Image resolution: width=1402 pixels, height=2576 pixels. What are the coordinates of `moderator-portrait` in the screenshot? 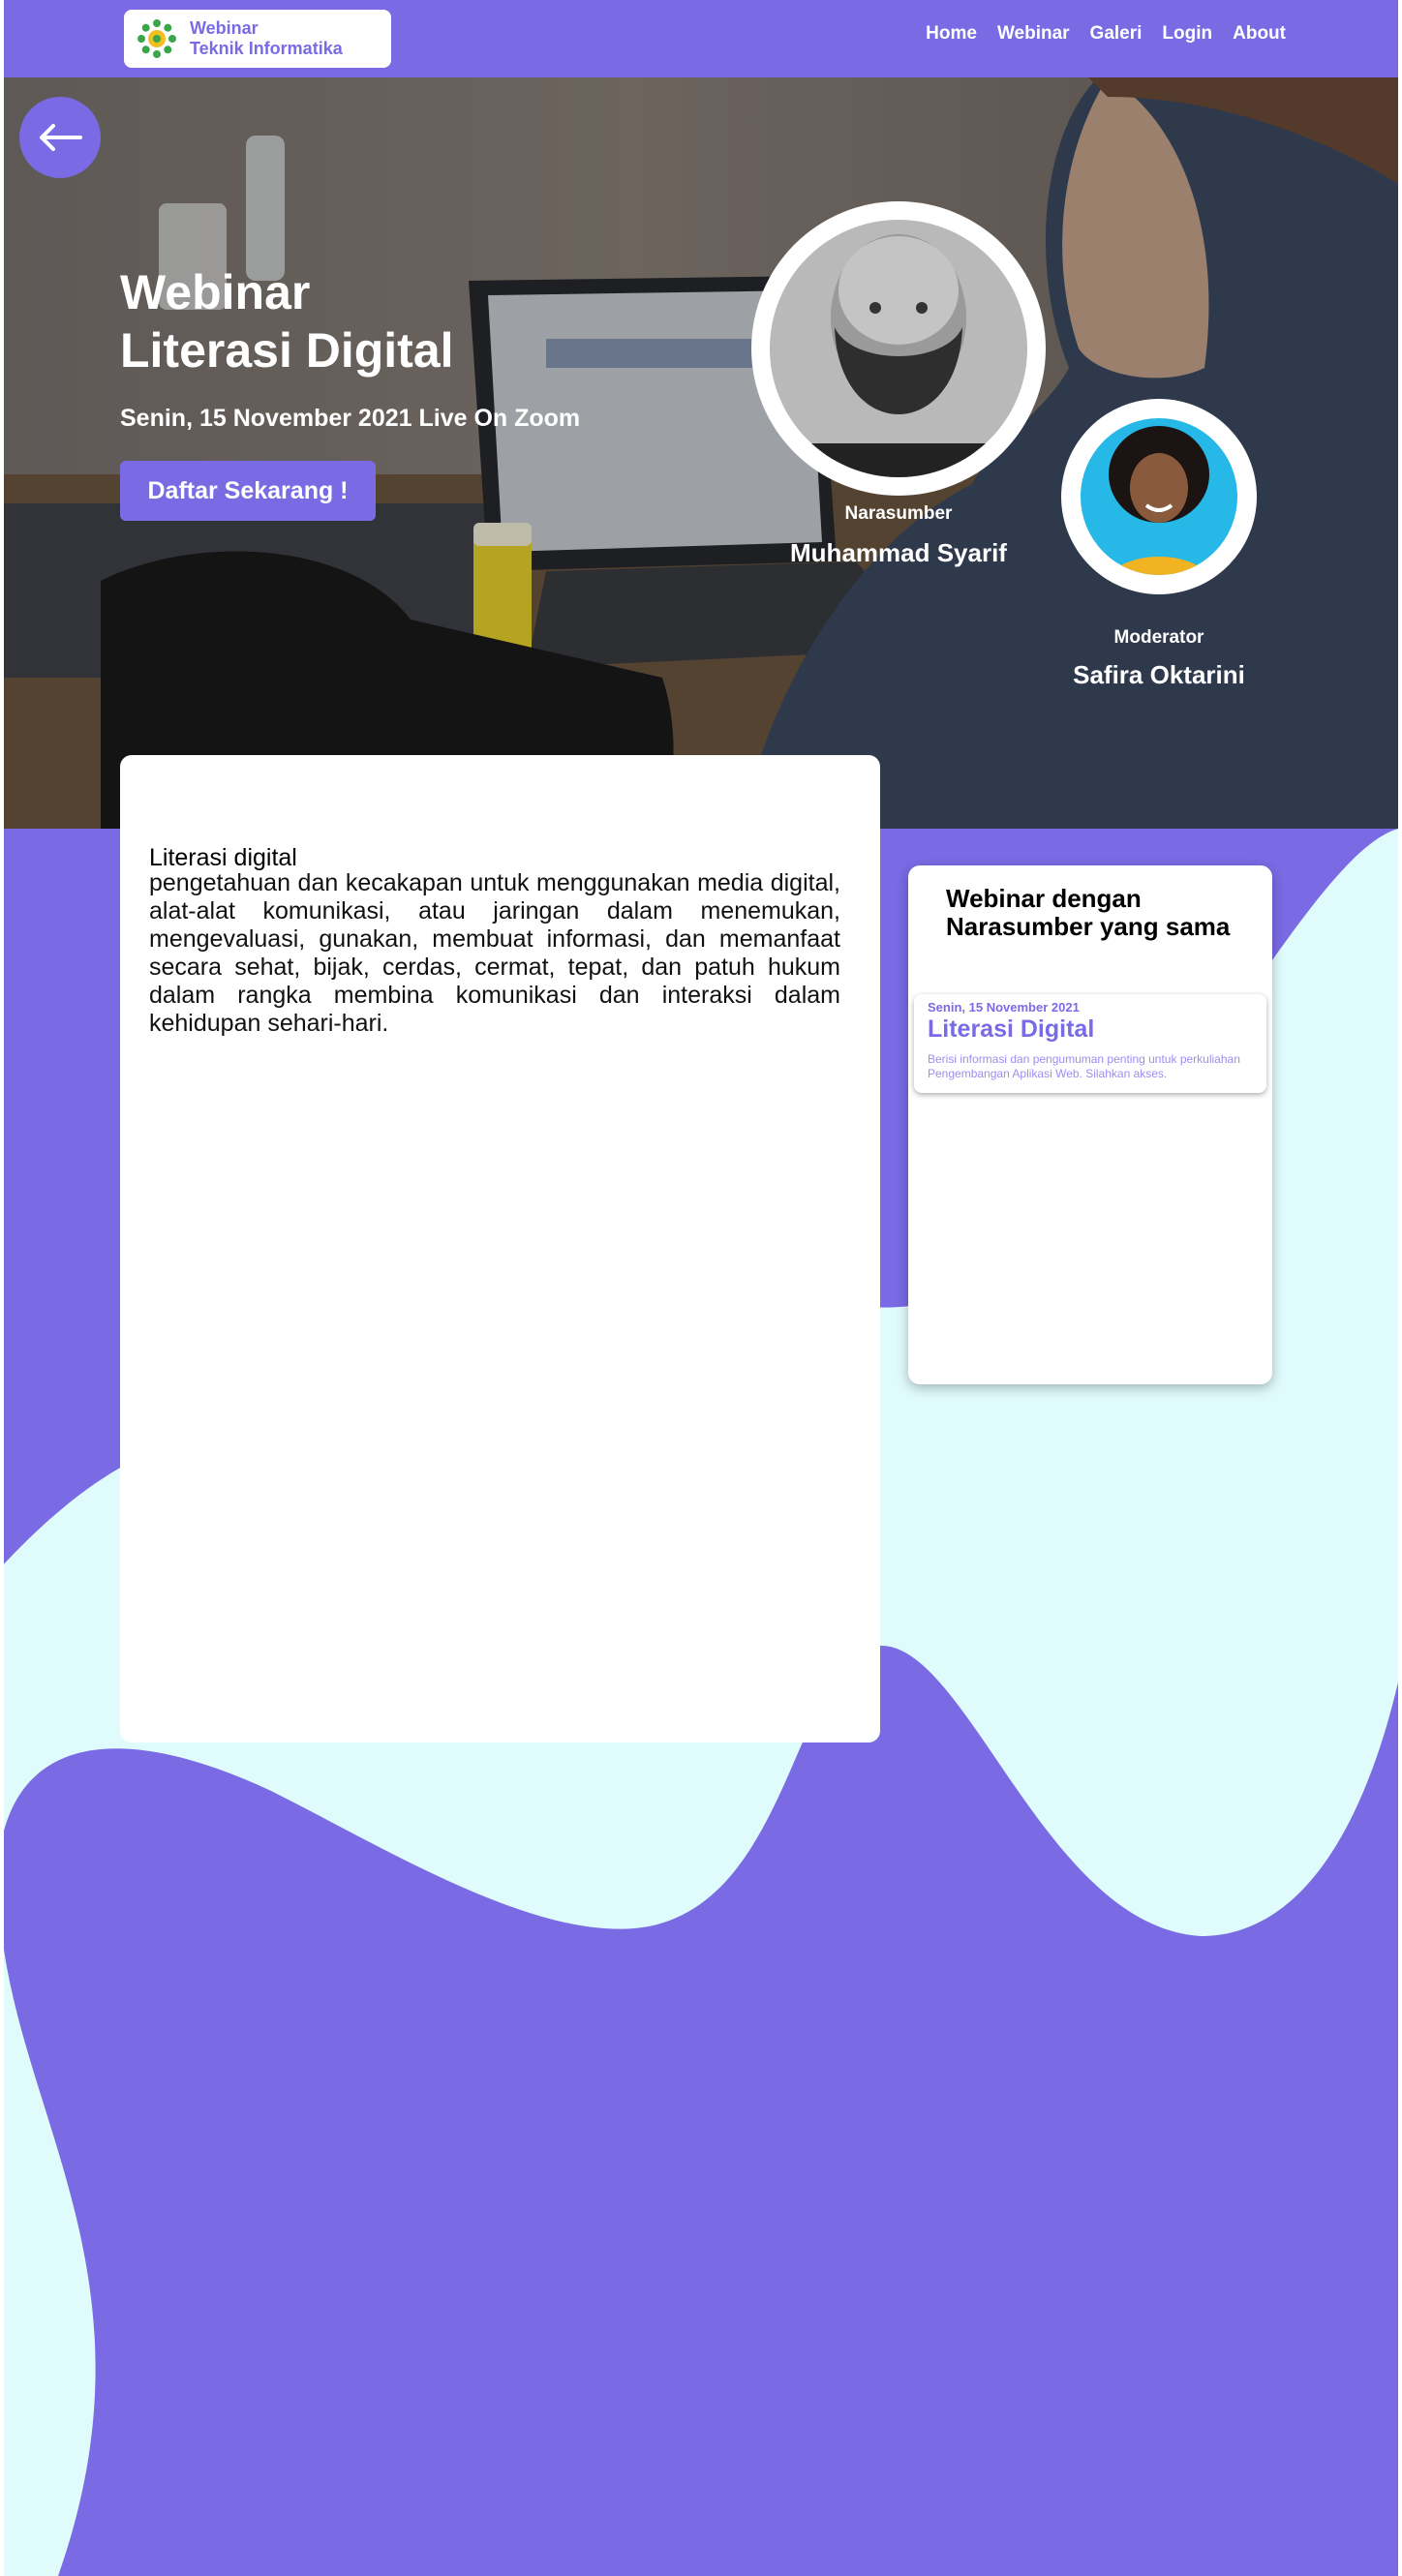 It's located at (1159, 496).